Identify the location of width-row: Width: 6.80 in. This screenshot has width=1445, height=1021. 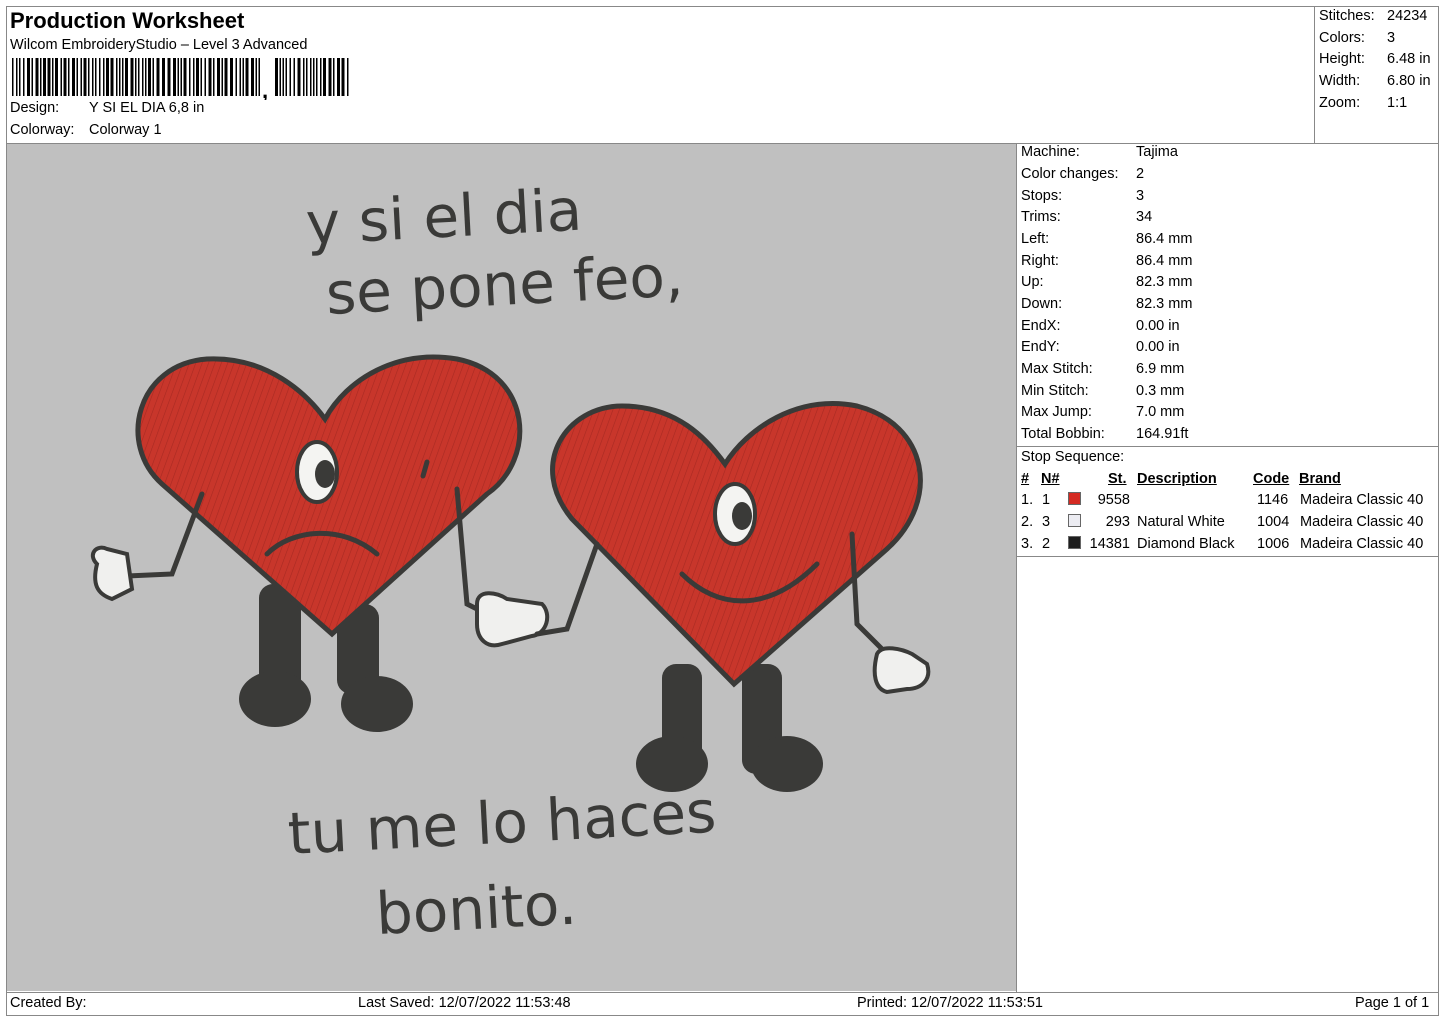
(1375, 81).